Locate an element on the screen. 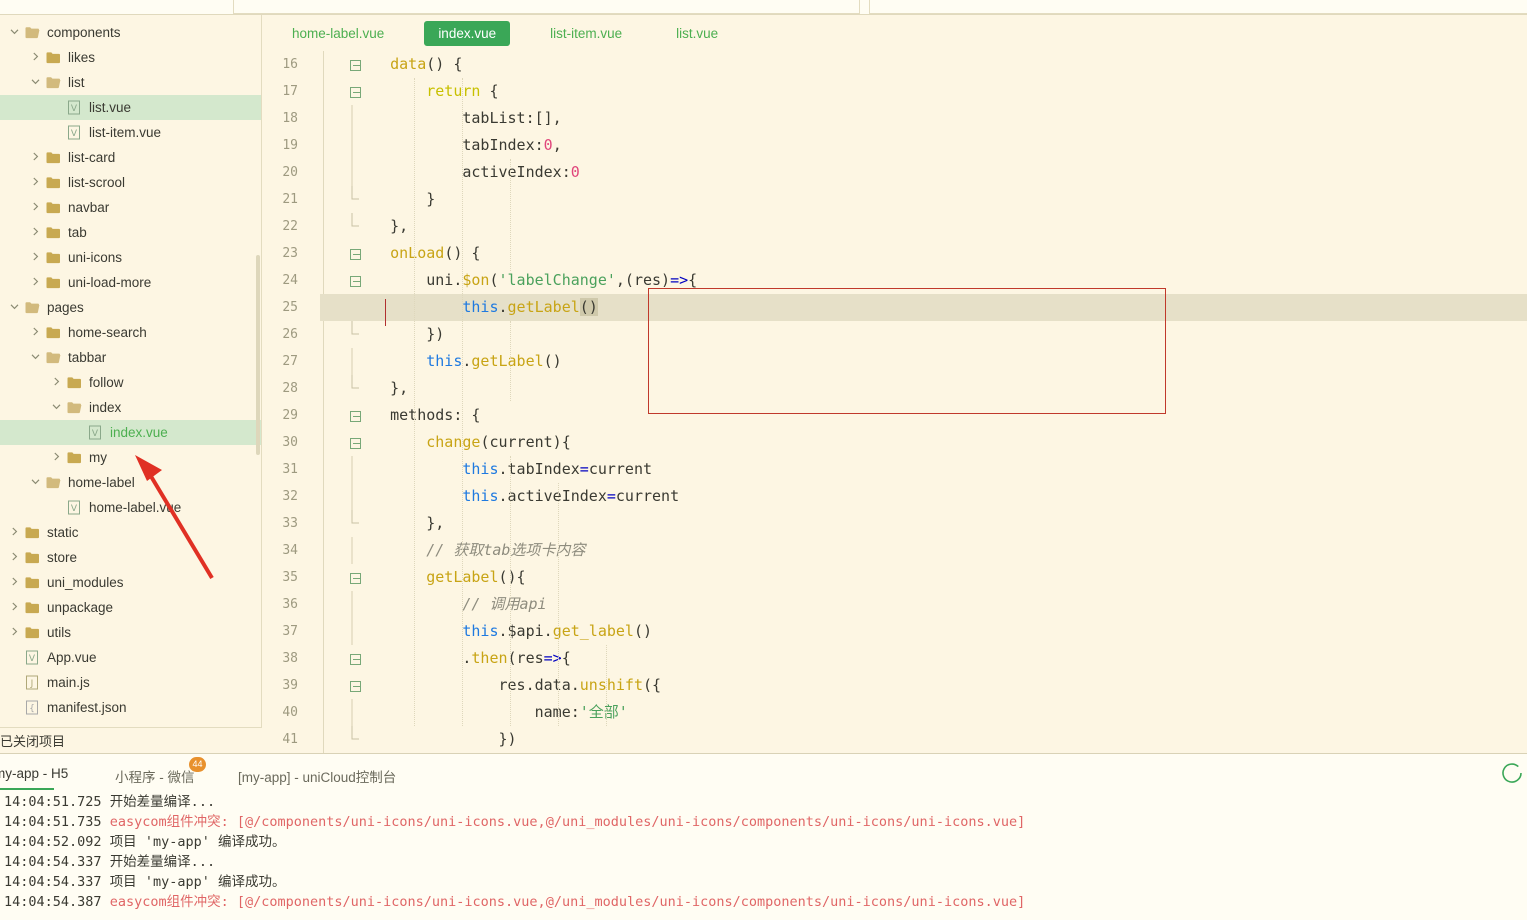 The height and width of the screenshot is (920, 1527). tree-item-follow: follow is located at coordinates (131, 382).